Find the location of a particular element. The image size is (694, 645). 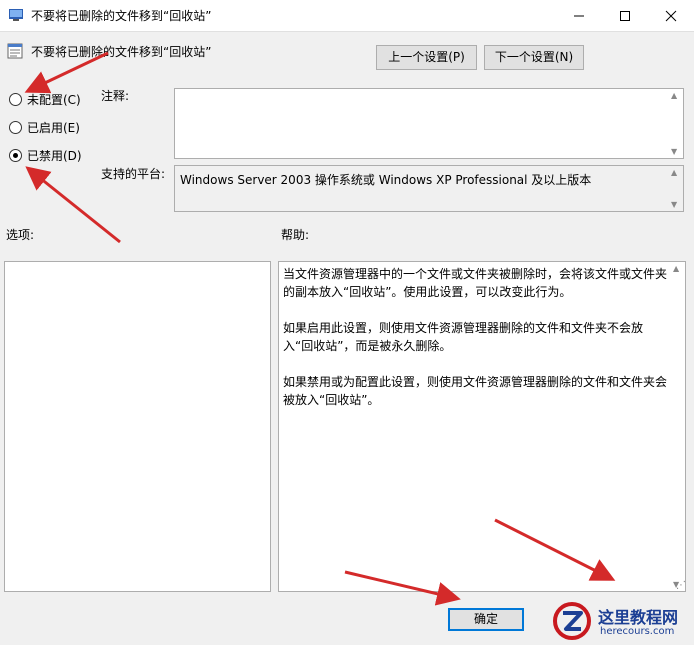

platform-label: 支持的平台: is located at coordinates (133, 174).